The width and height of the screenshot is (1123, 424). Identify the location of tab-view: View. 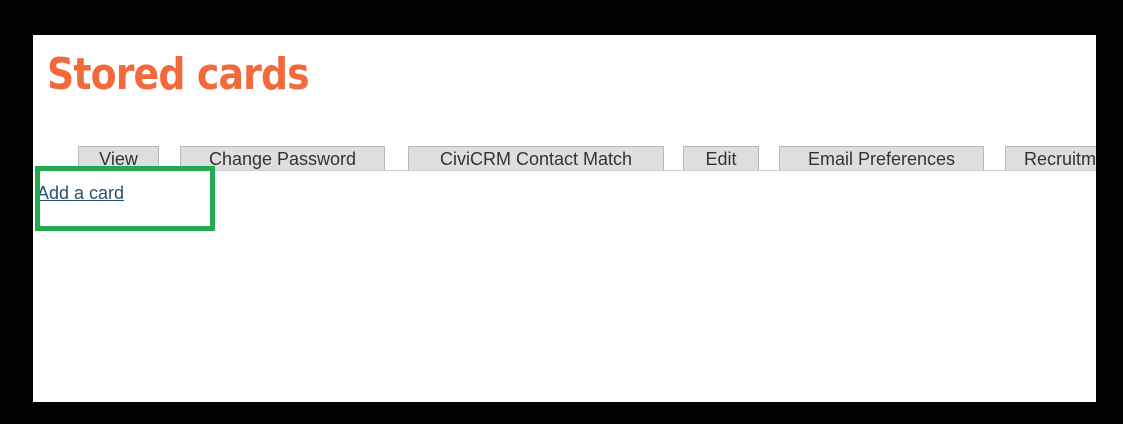
(118, 158).